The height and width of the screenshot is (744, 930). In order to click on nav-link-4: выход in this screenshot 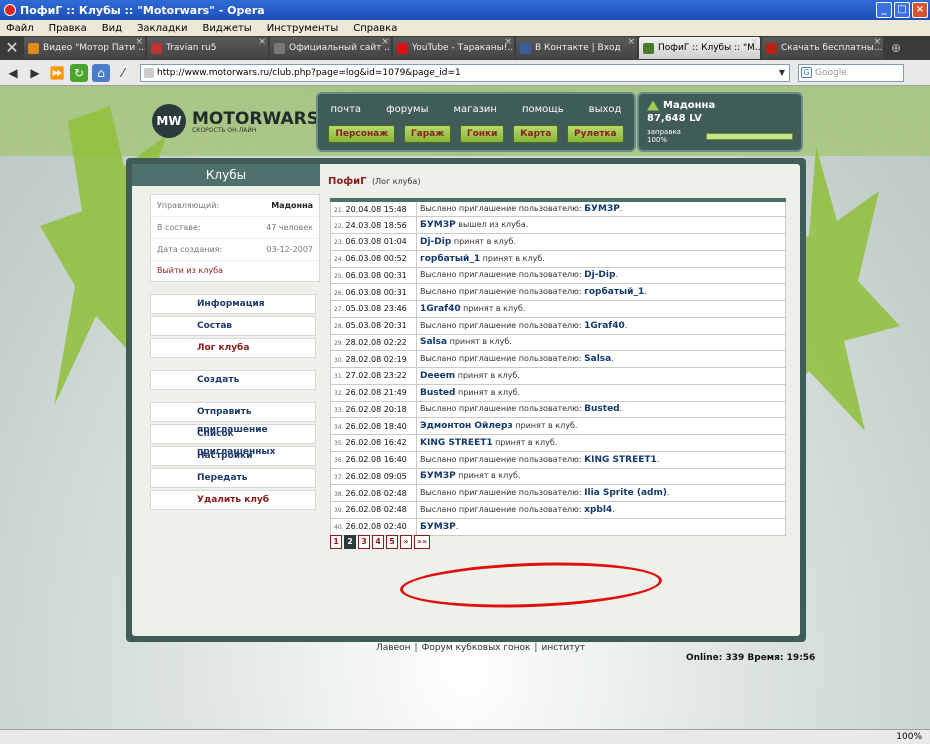, I will do `click(605, 109)`.